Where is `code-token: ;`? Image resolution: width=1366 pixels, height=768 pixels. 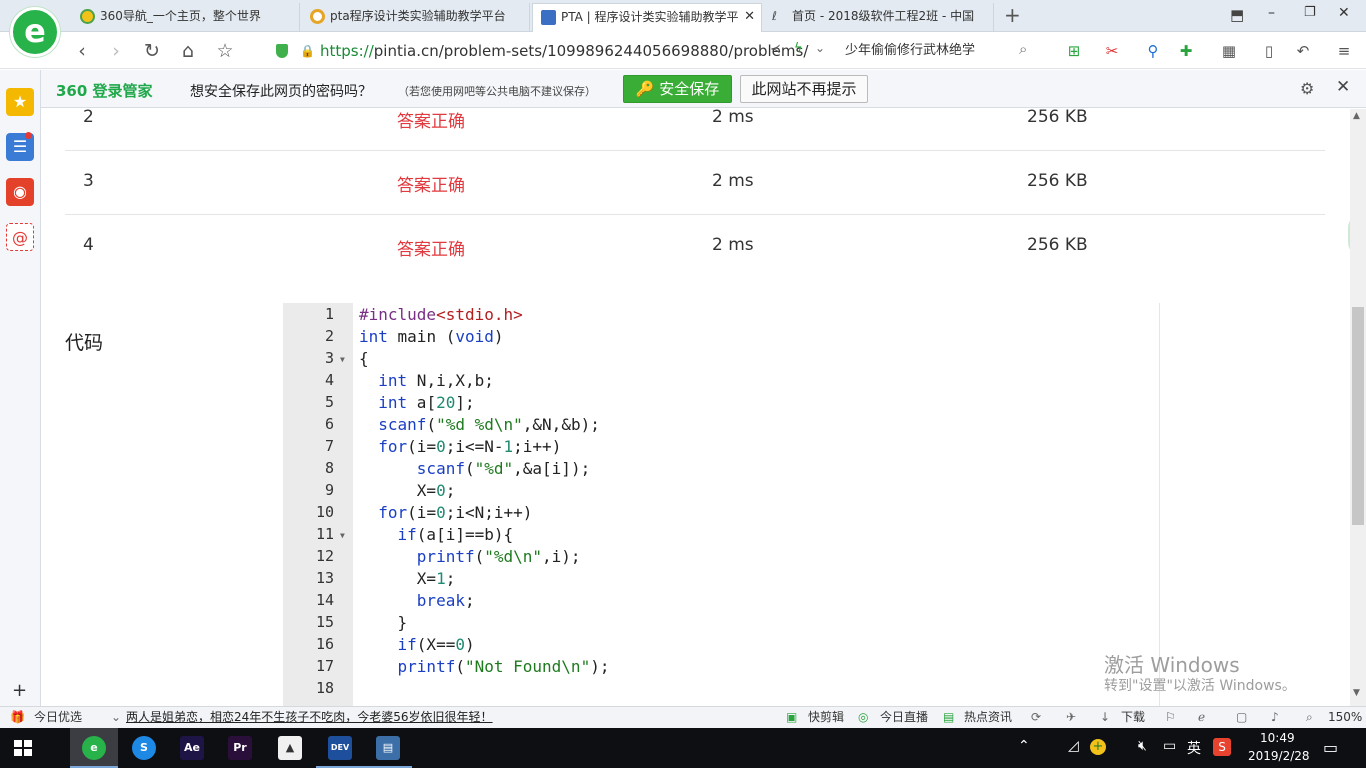 code-token: ; is located at coordinates (450, 578).